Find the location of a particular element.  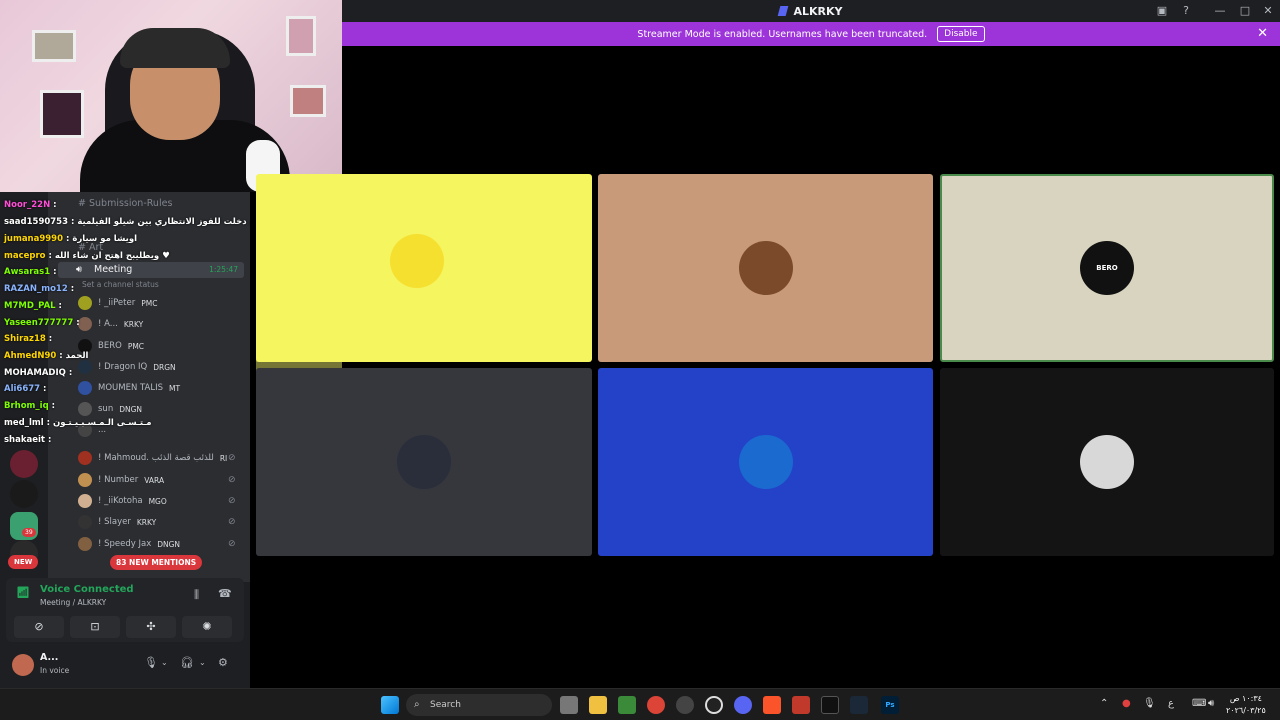

help-icon: ? is located at coordinates (1186, 11).